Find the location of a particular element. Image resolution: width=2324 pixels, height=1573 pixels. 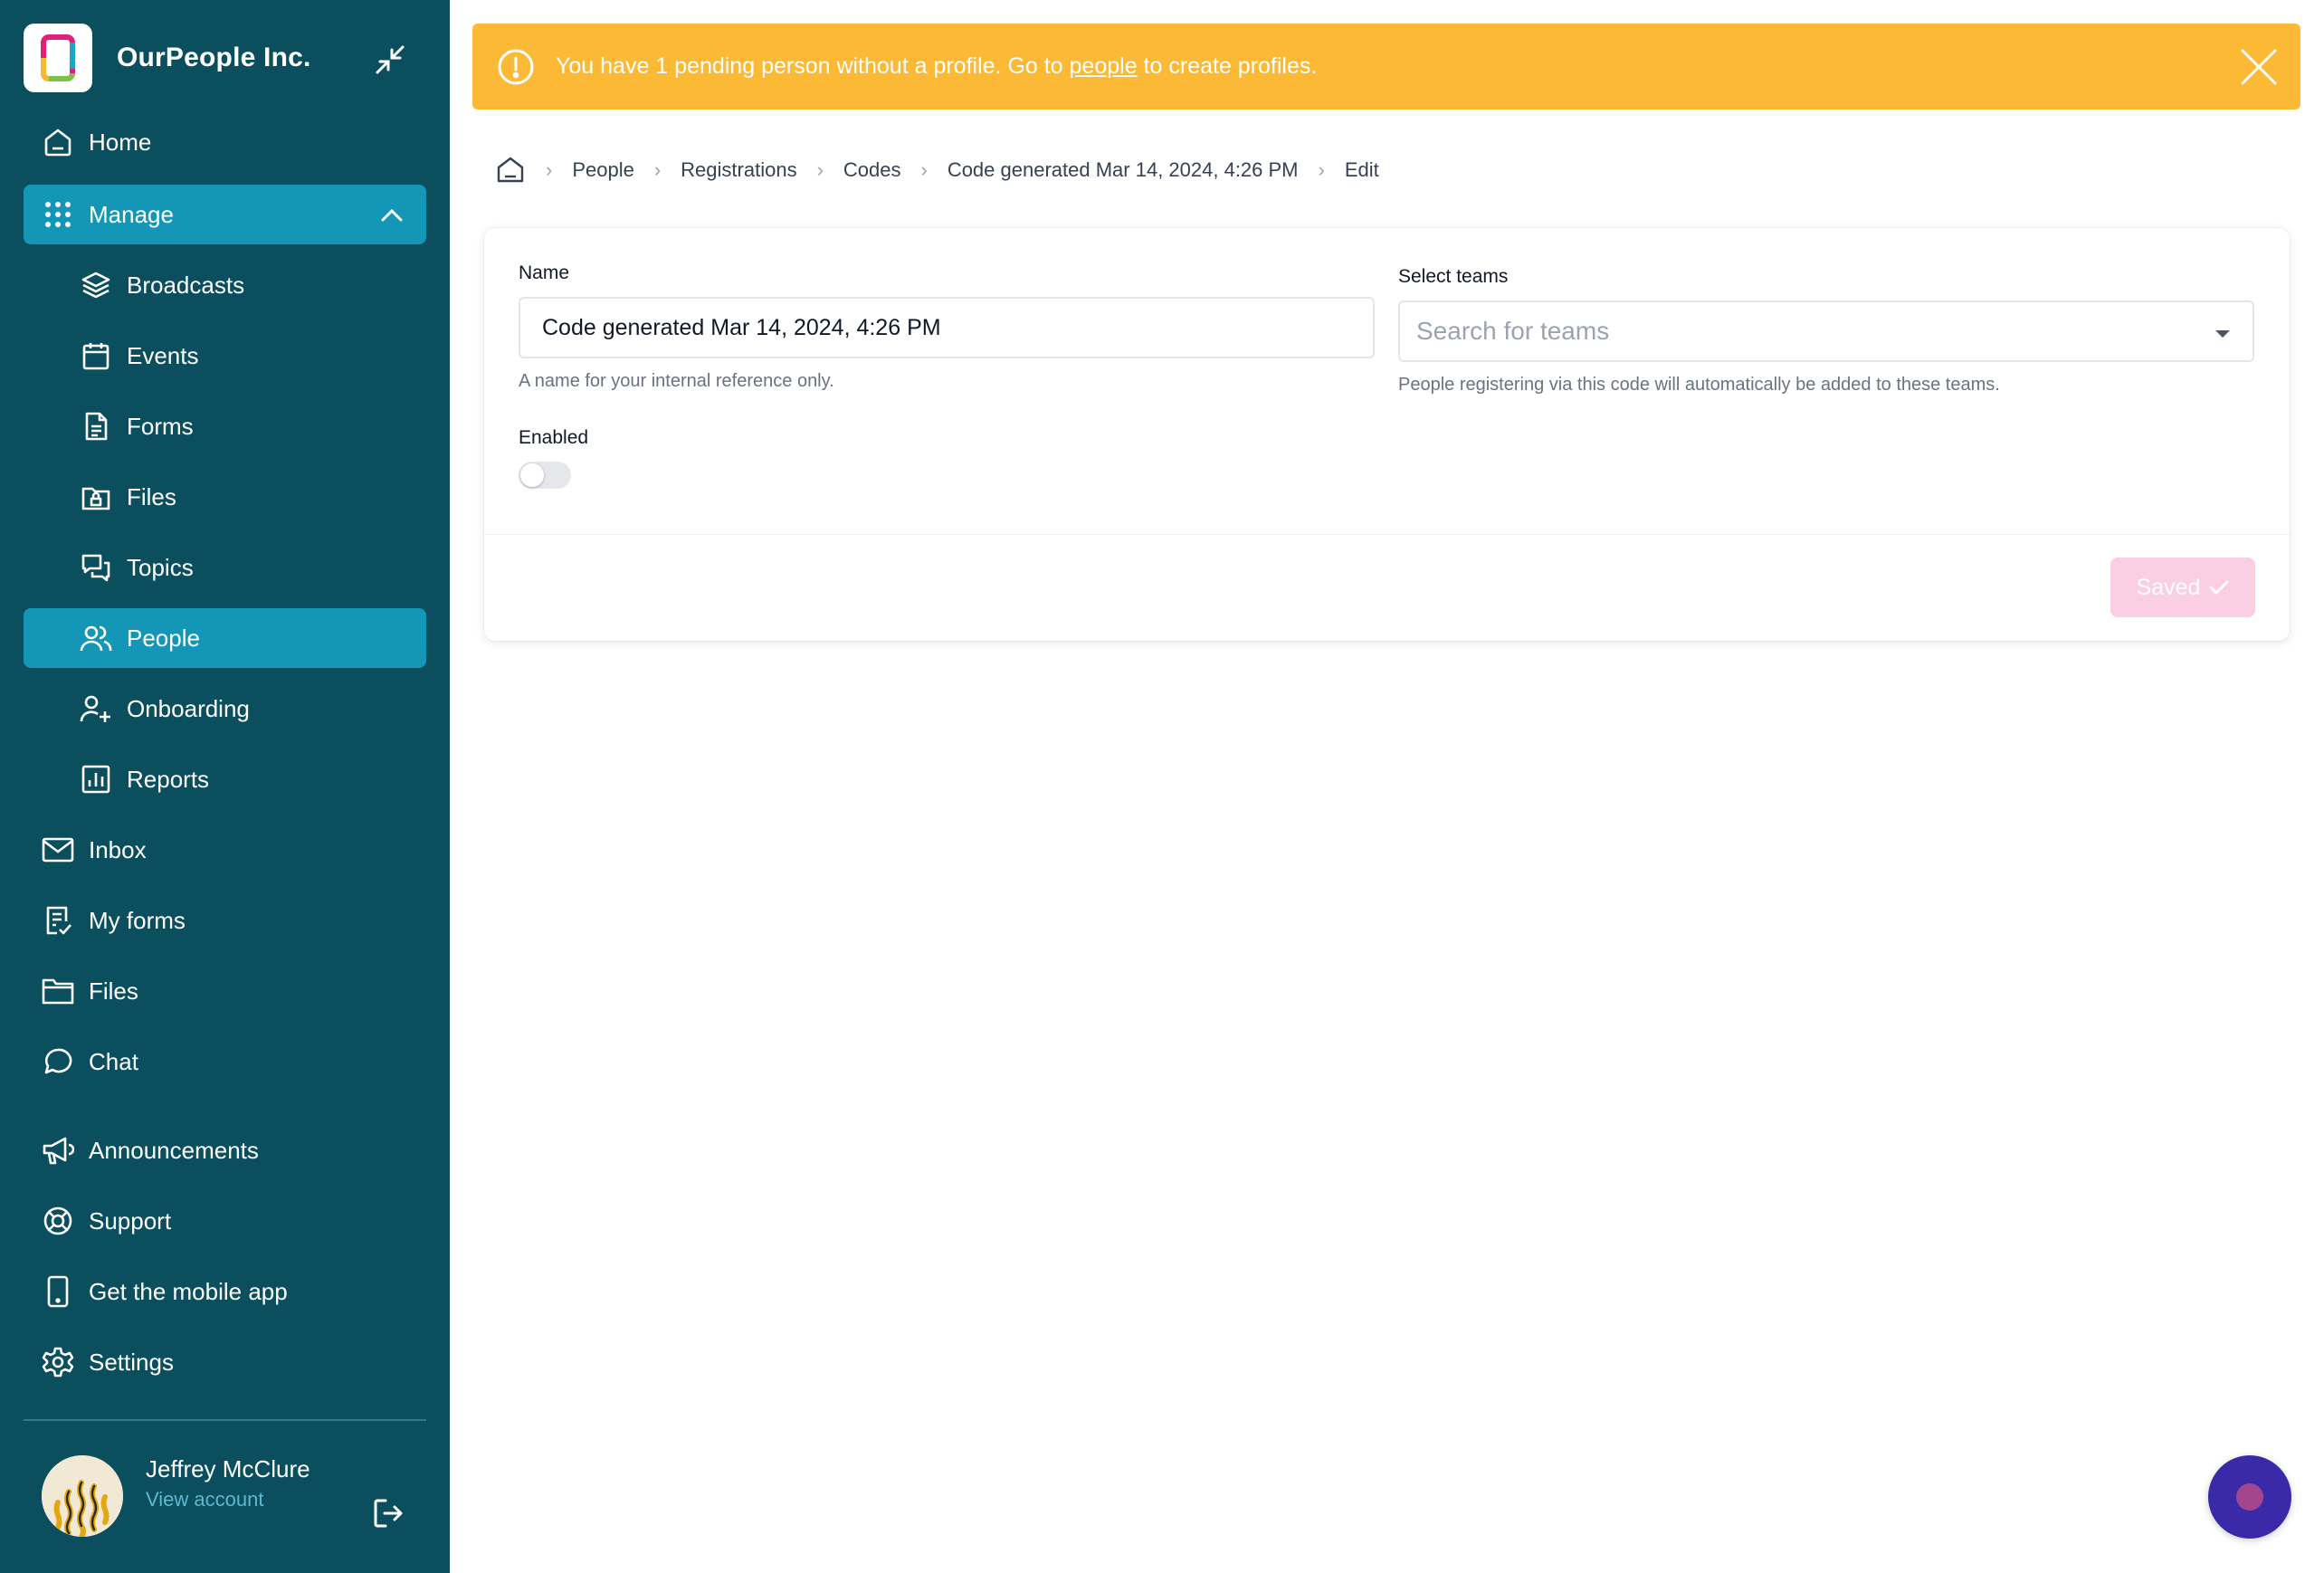

name-label: Name is located at coordinates (544, 272).